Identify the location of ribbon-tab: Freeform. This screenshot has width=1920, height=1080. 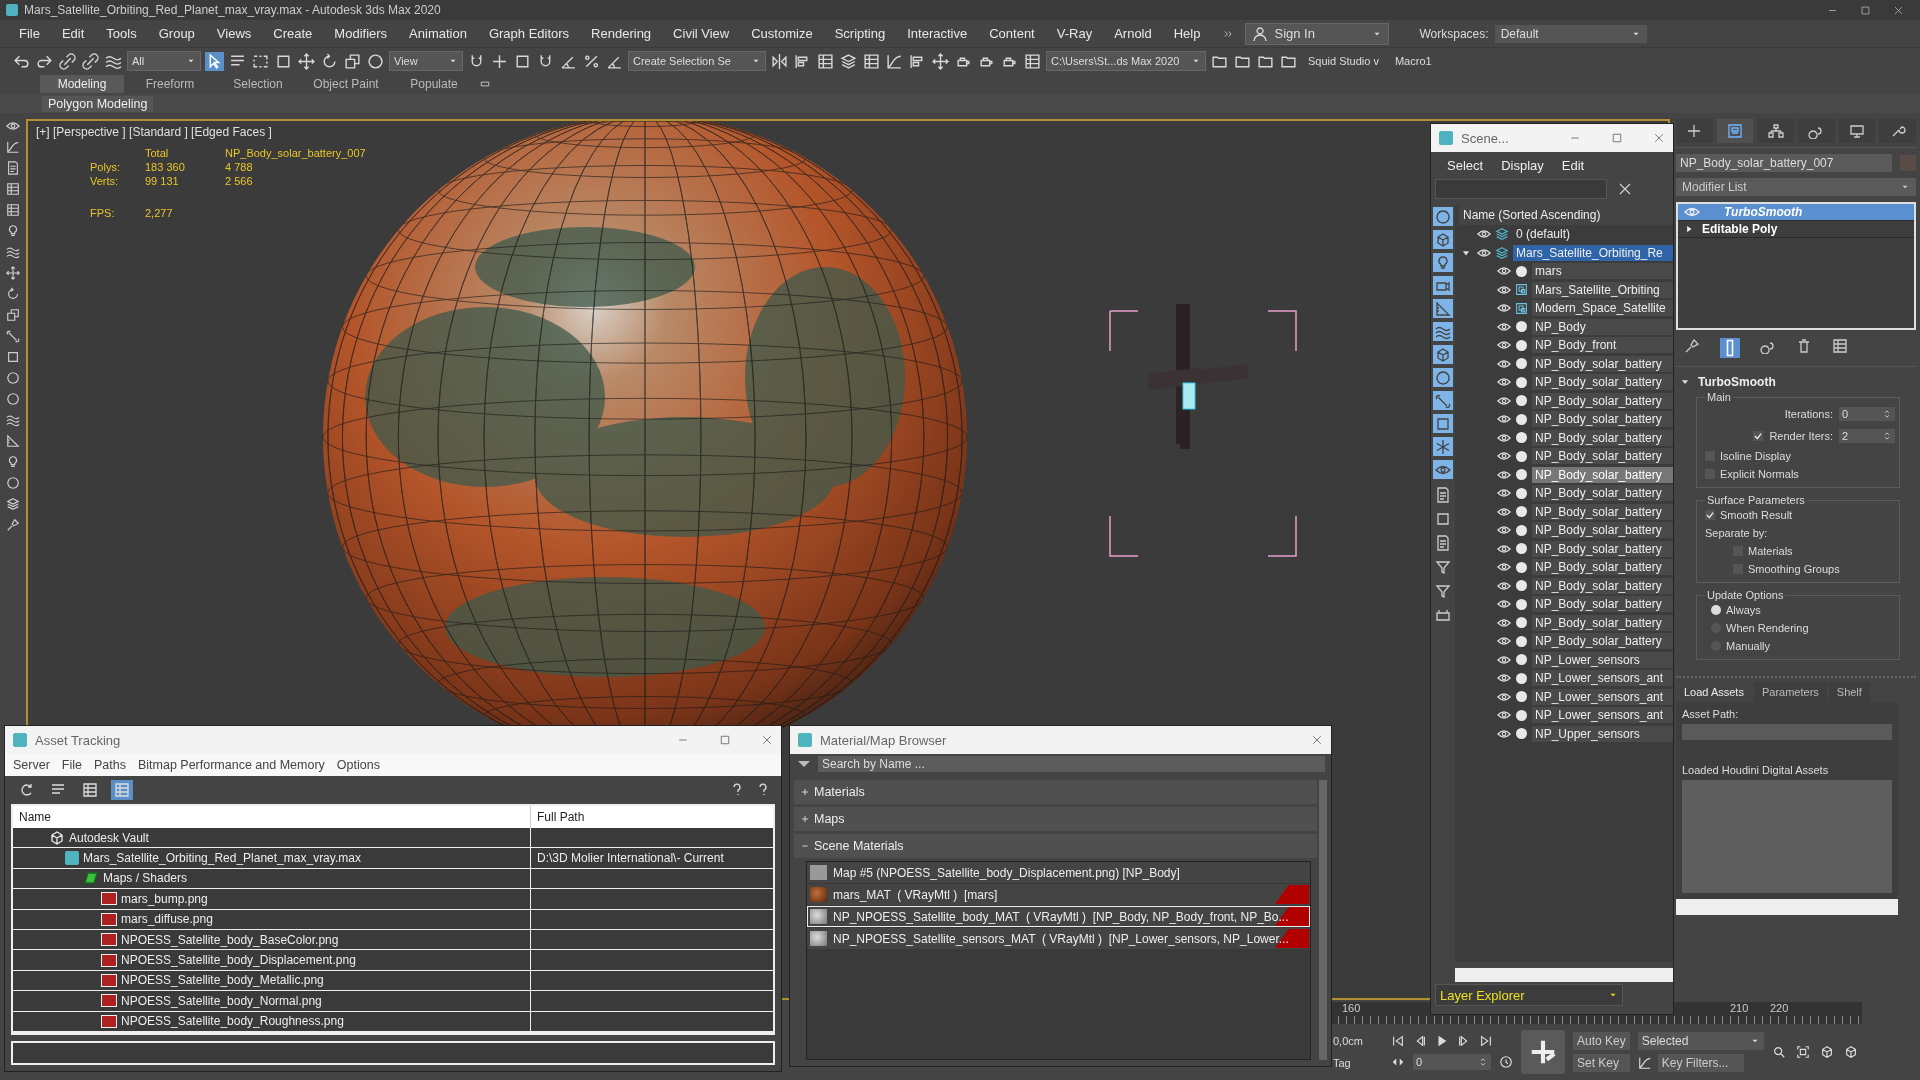
(170, 84).